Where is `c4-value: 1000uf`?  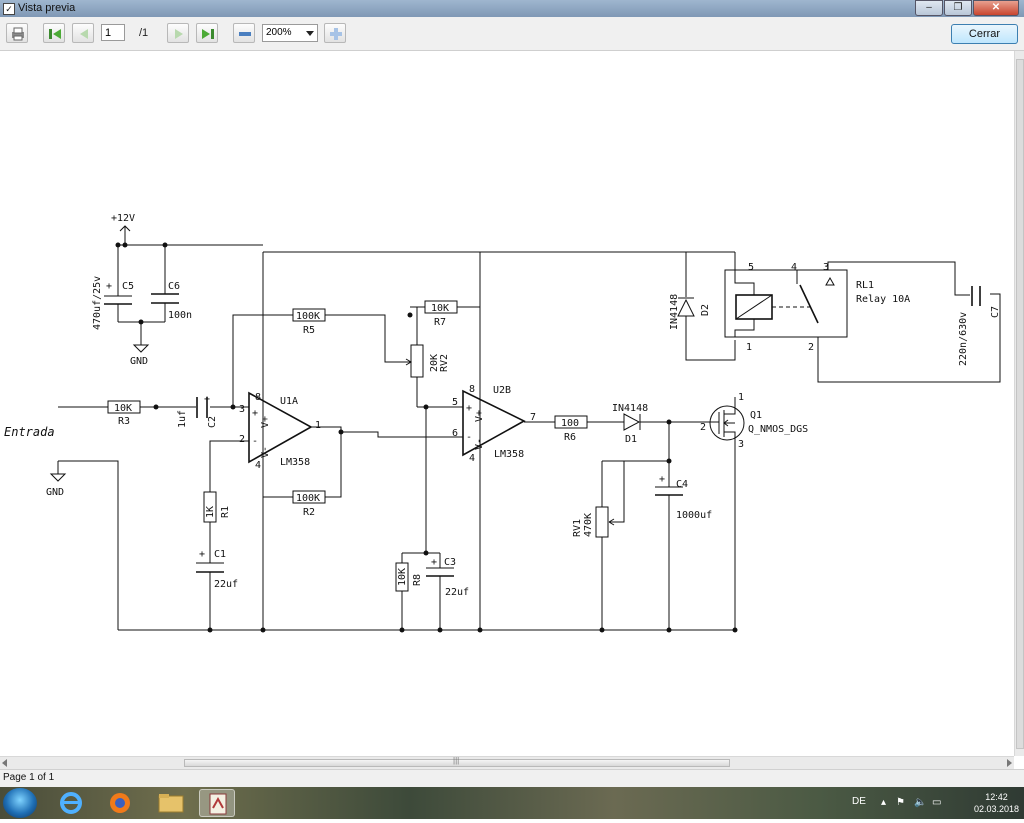
c4-value: 1000uf is located at coordinates (694, 515).